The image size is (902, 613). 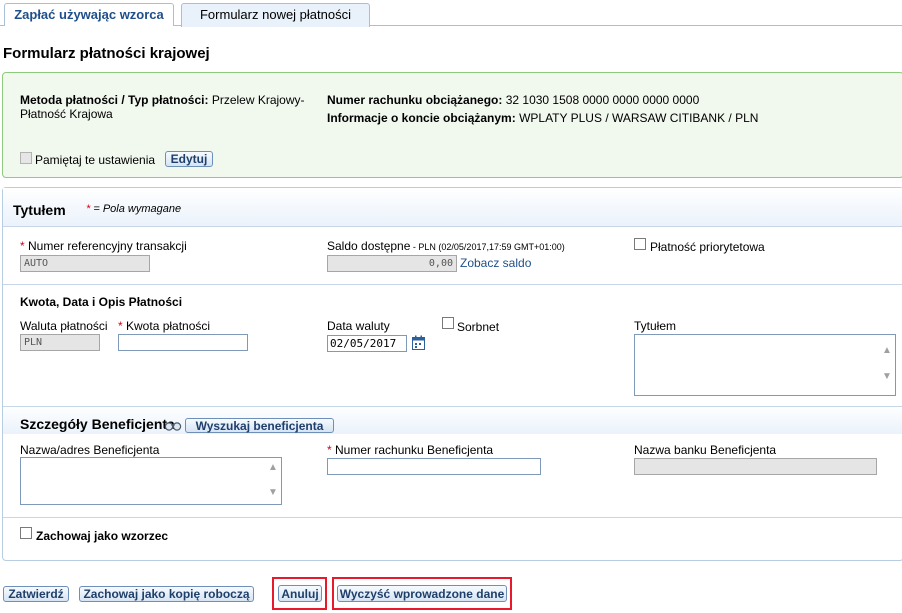 I want to click on debit-account-value: 32 1030 1508 0000 0000 0000 0000, so click(x=602, y=100).